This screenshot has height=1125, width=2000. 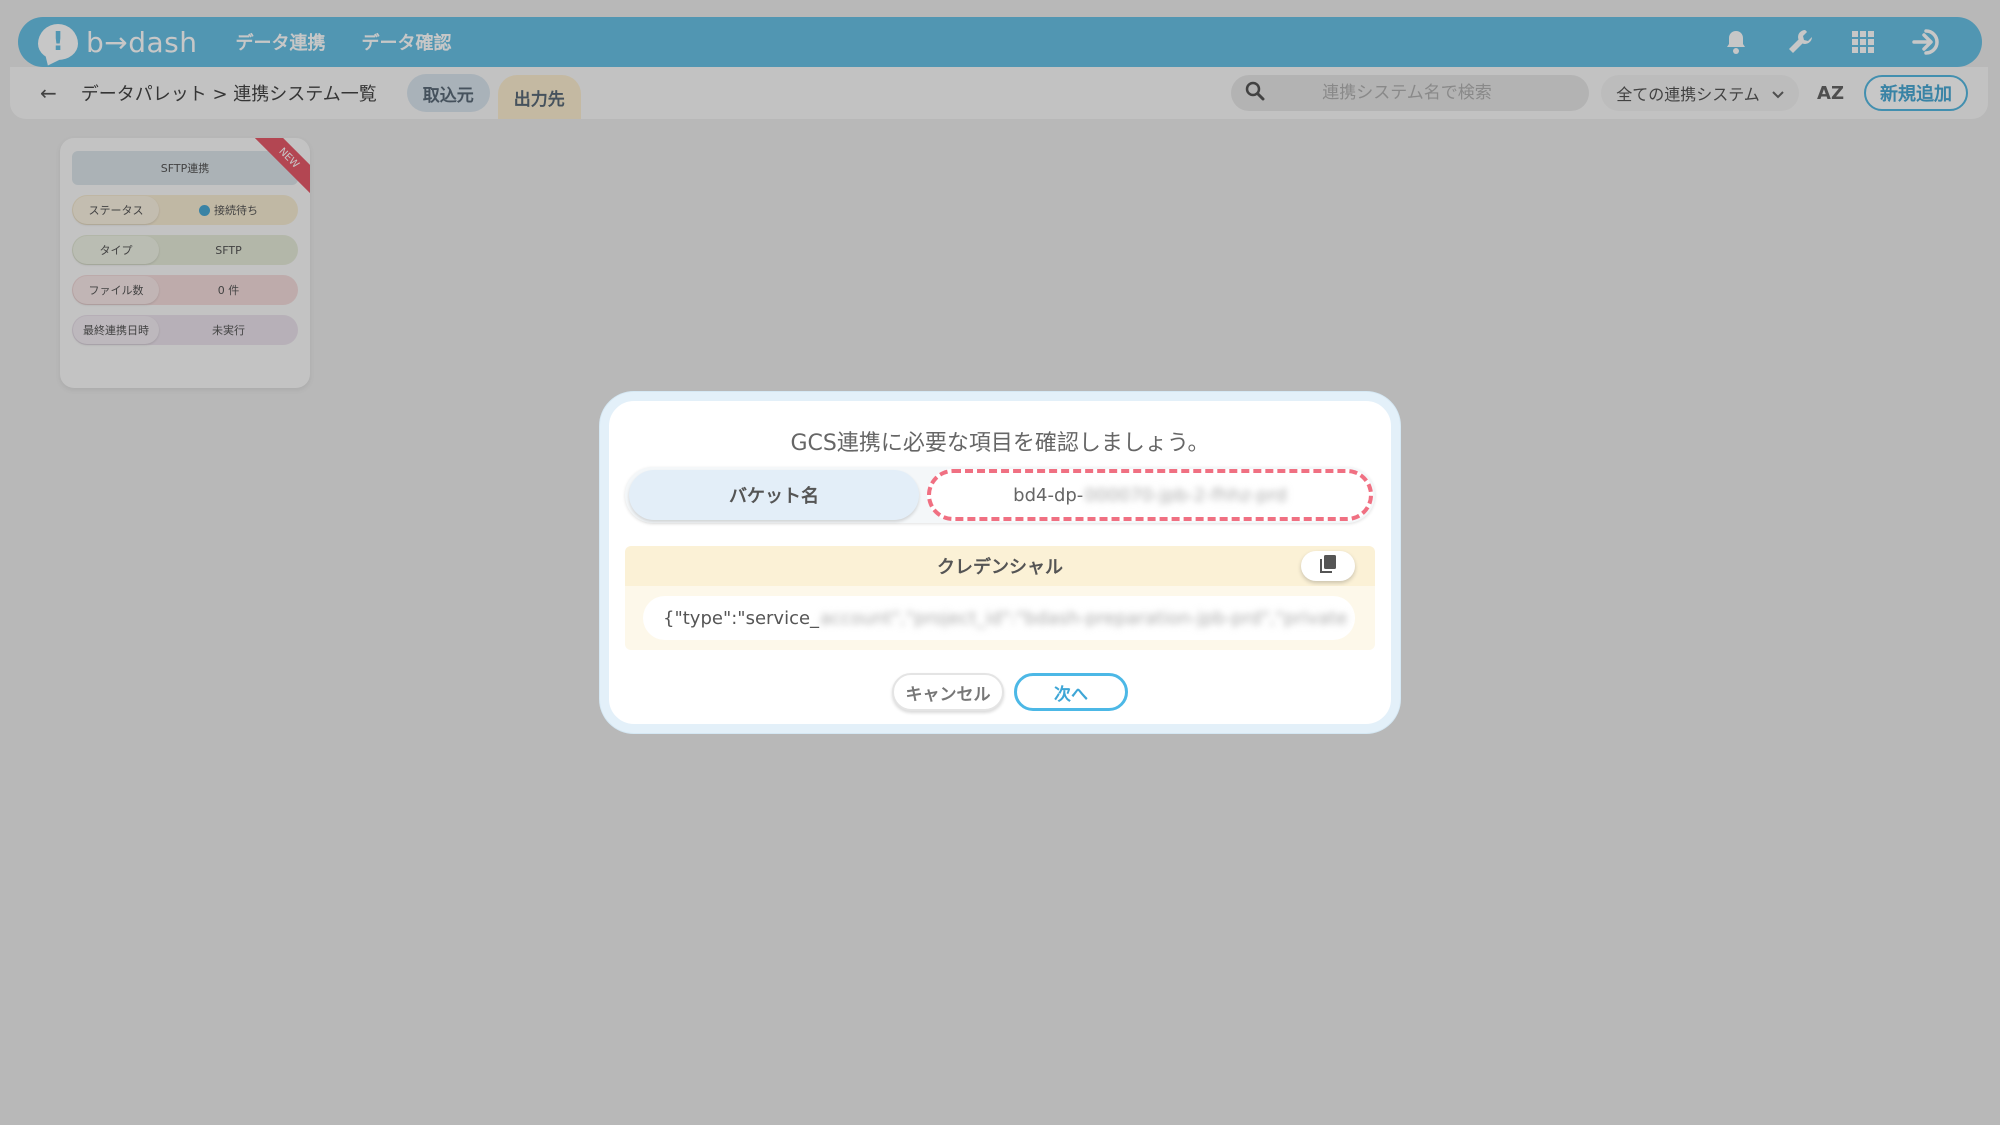 What do you see at coordinates (774, 495) in the screenshot?
I see `bucket-name-label: バケット名` at bounding box center [774, 495].